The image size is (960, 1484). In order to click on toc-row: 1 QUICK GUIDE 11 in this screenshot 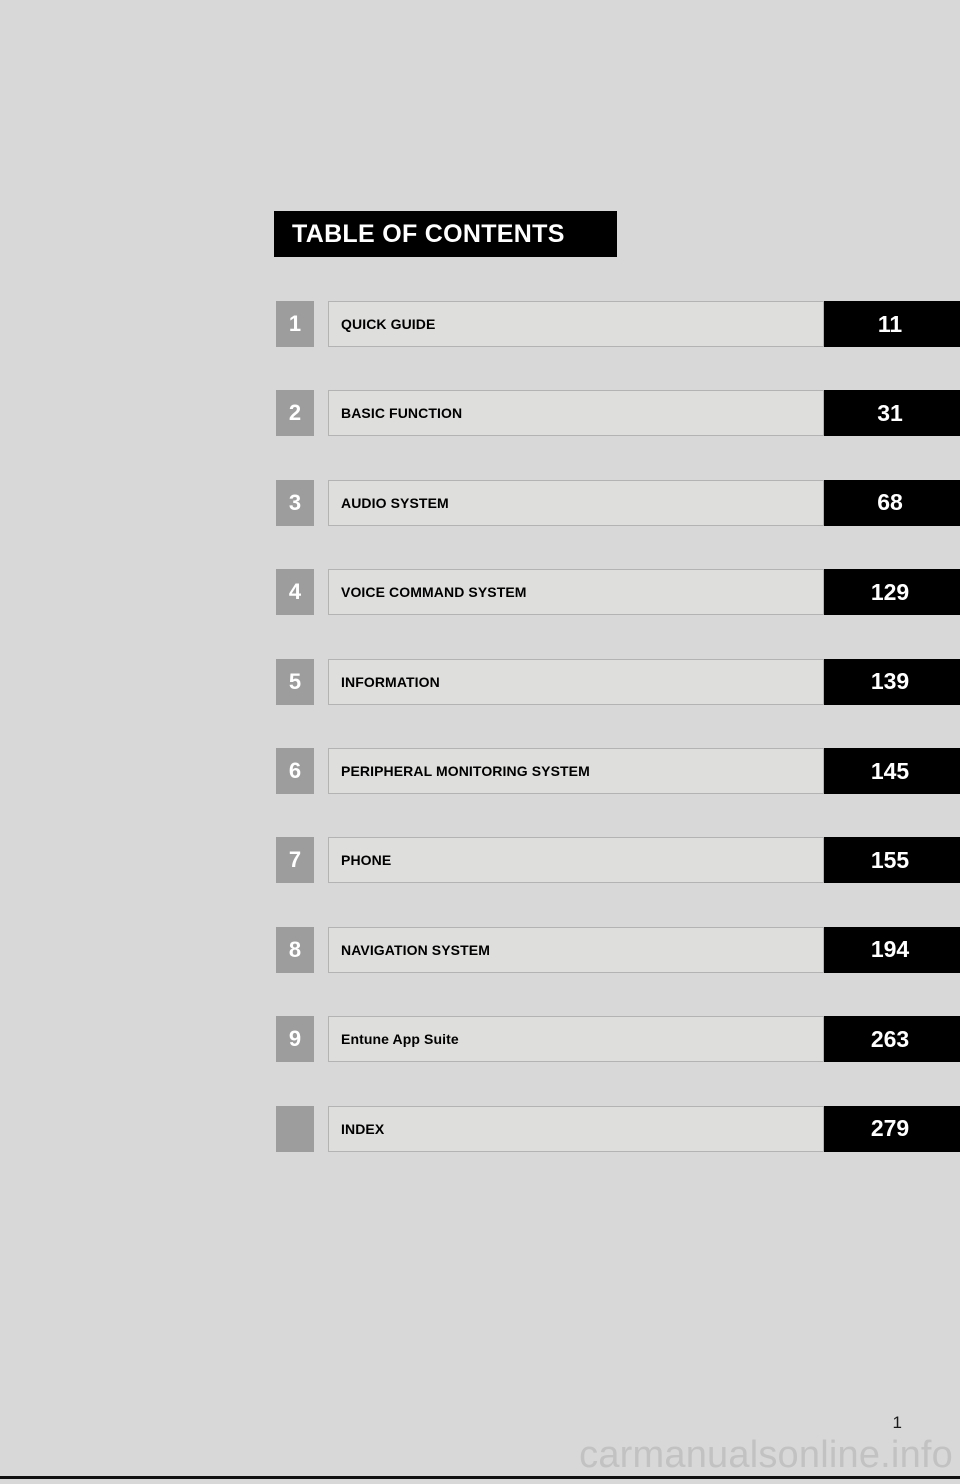, I will do `click(618, 324)`.